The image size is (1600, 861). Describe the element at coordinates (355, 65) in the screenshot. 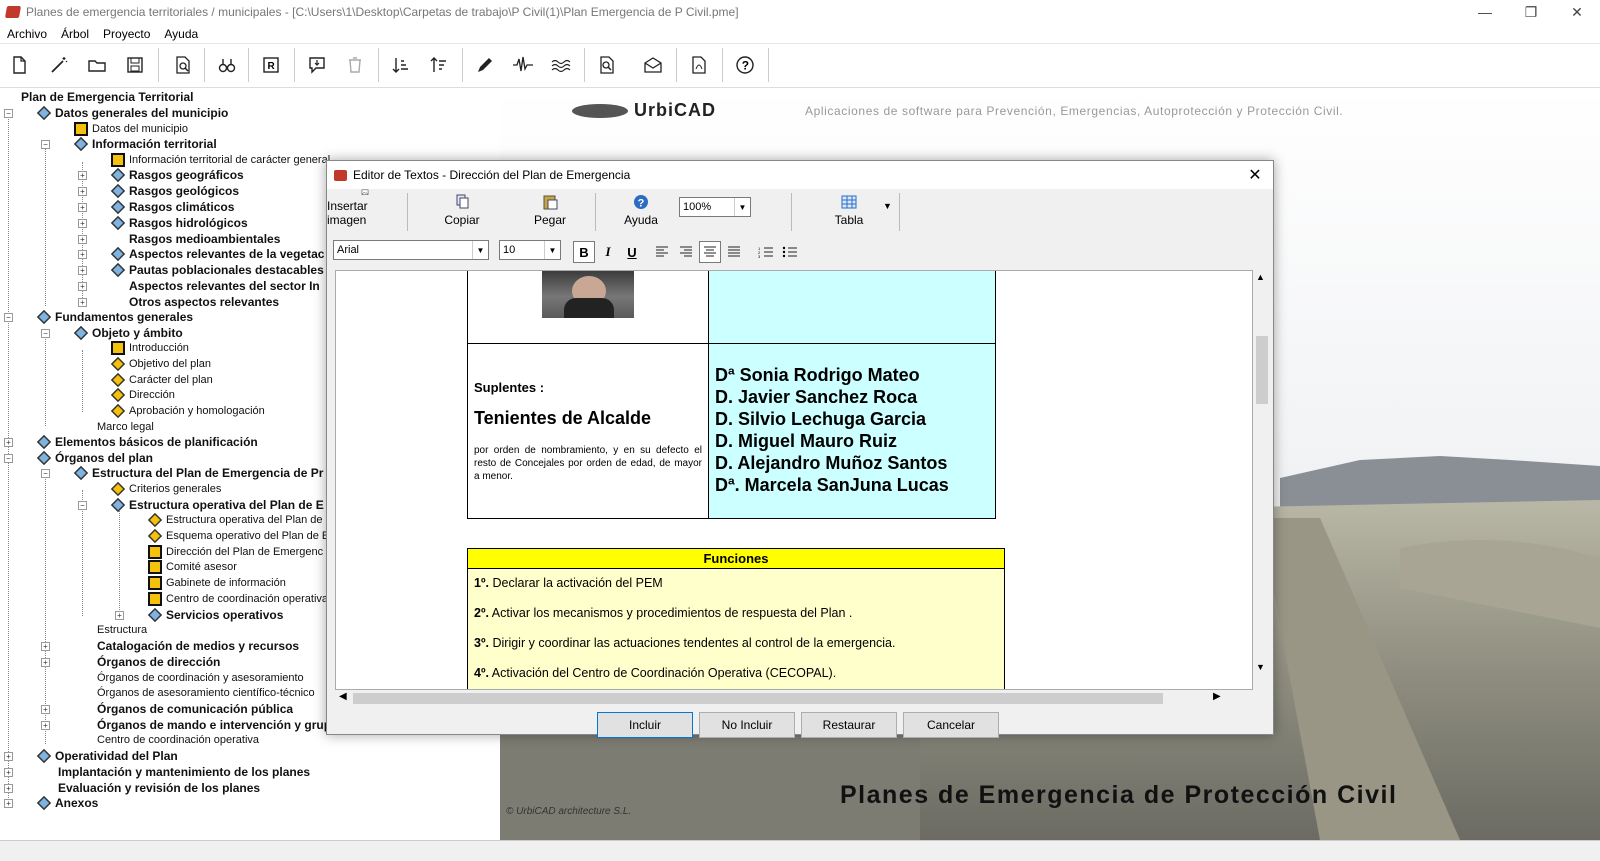

I see `trash-icon` at that location.